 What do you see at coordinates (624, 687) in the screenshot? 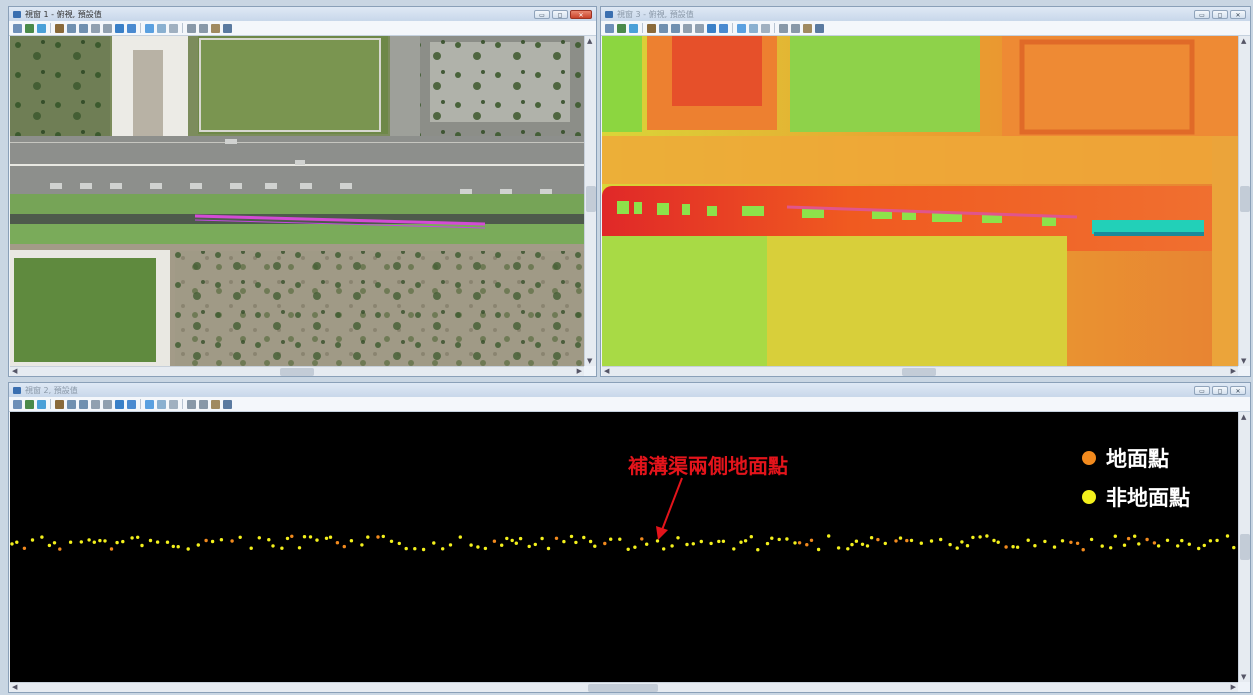
I see `view-2-horizontal-scrollbar: ◀ ▶` at bounding box center [624, 687].